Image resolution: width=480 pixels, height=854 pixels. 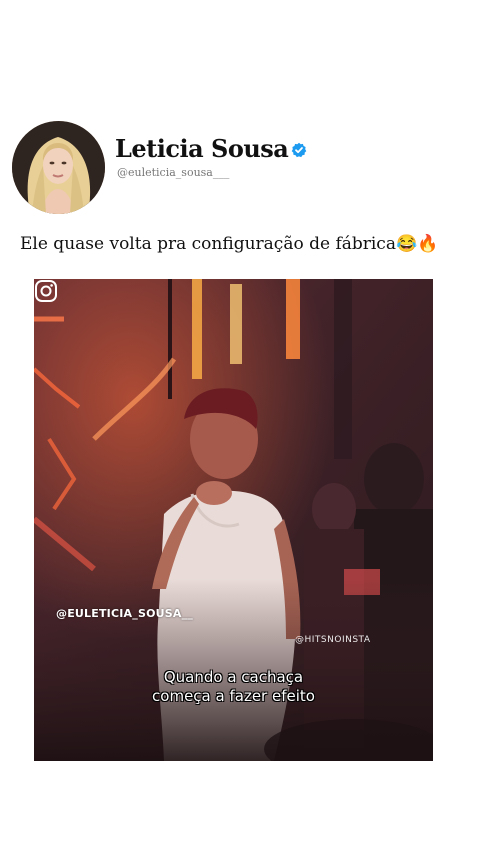 I want to click on instagram-icon, so click(x=46, y=291).